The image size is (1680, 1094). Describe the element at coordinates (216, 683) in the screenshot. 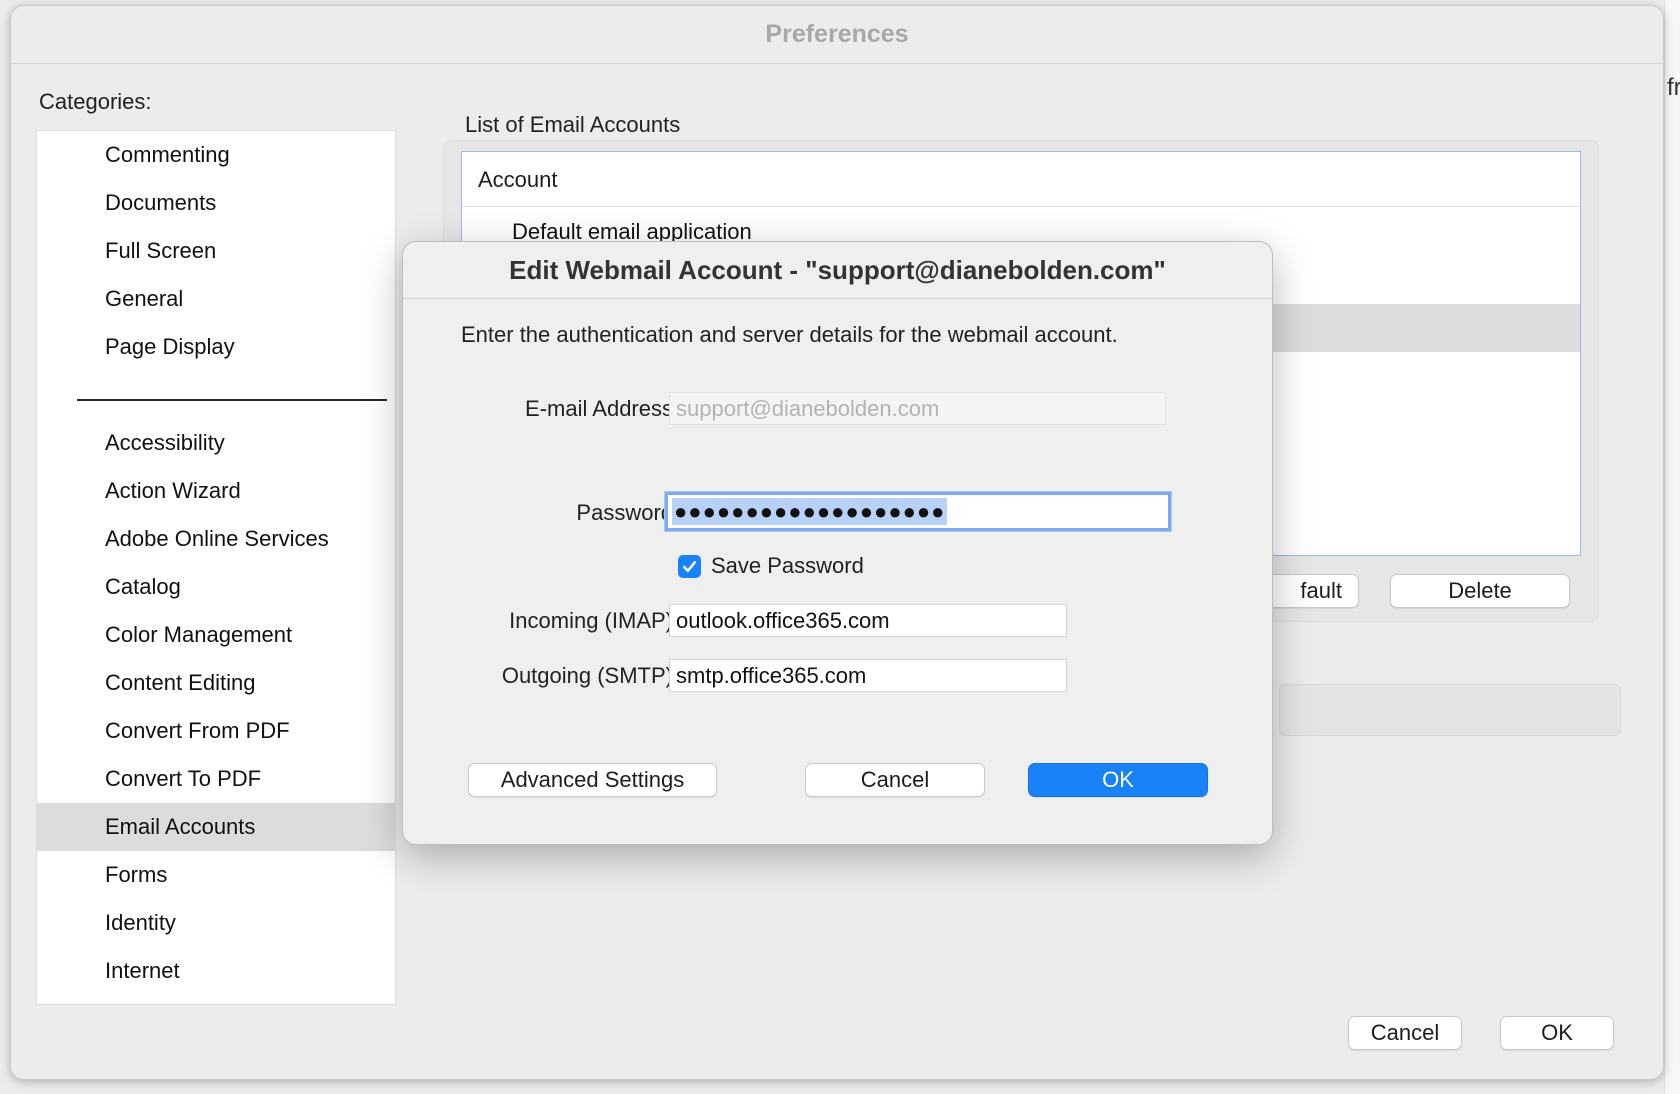

I see `category-content-editing: Content Editing` at that location.